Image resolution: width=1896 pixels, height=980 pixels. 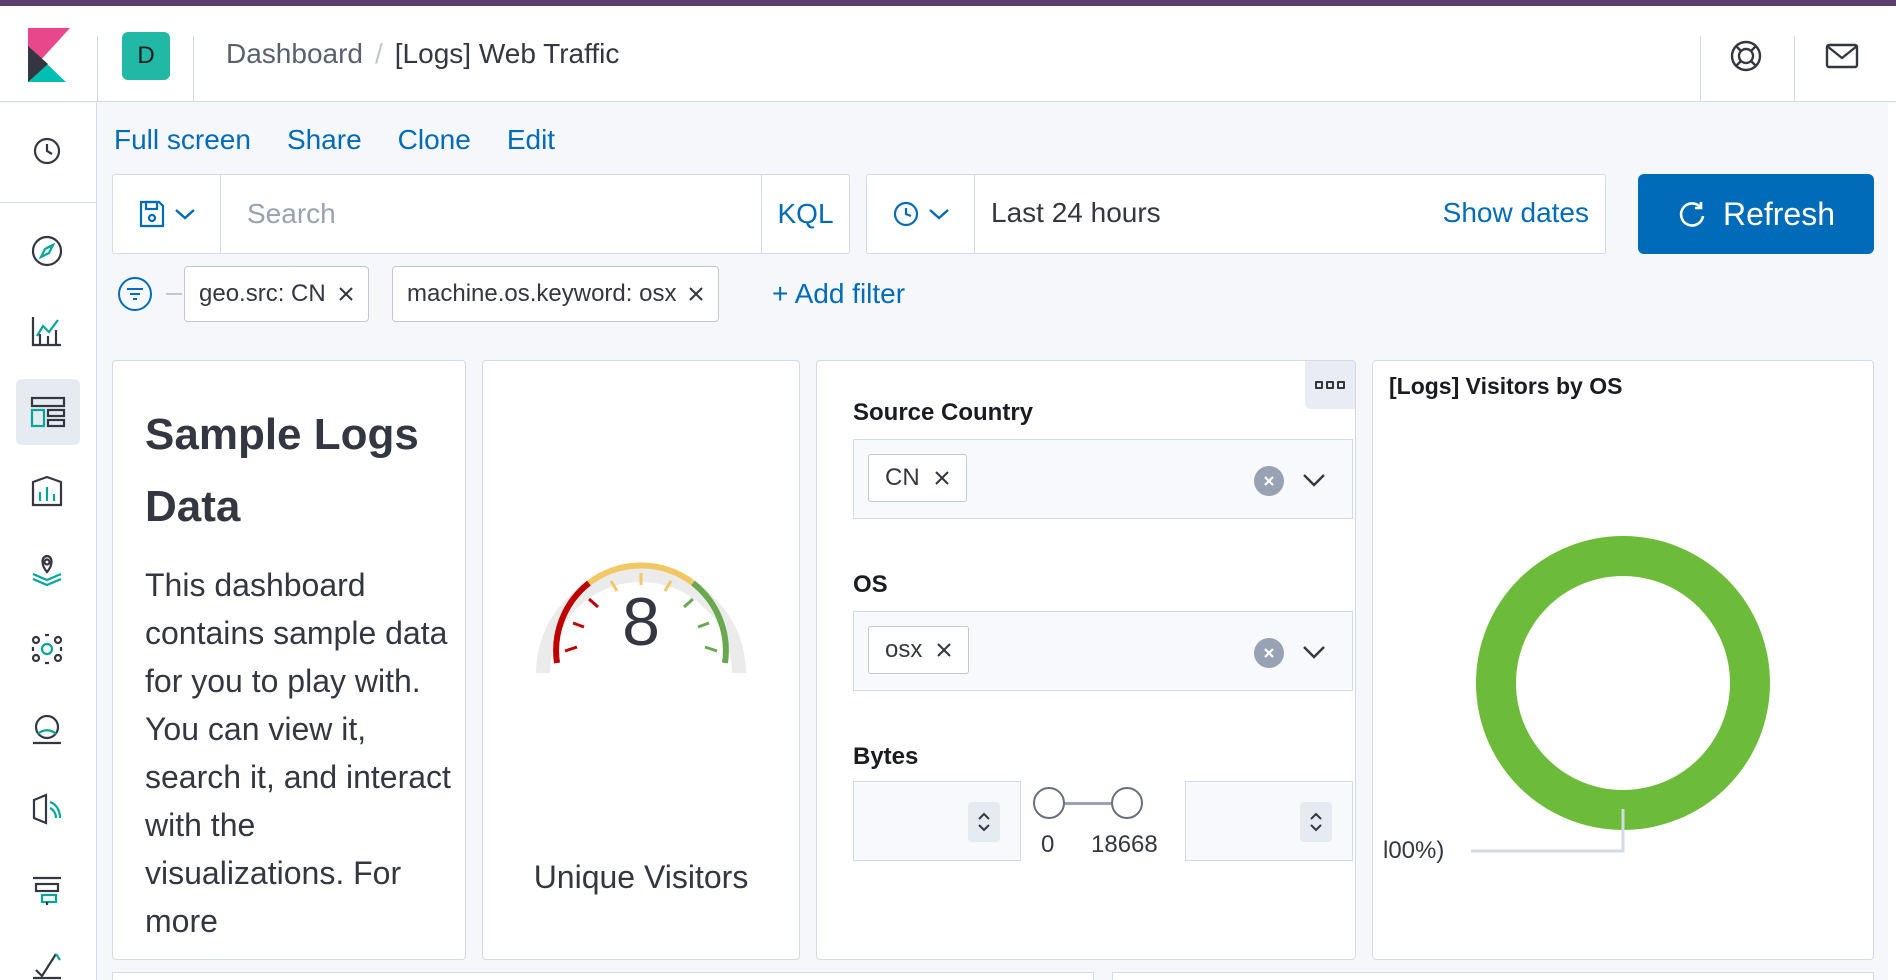 I want to click on breadcrumb-dashboard: Dashboard, so click(x=294, y=54).